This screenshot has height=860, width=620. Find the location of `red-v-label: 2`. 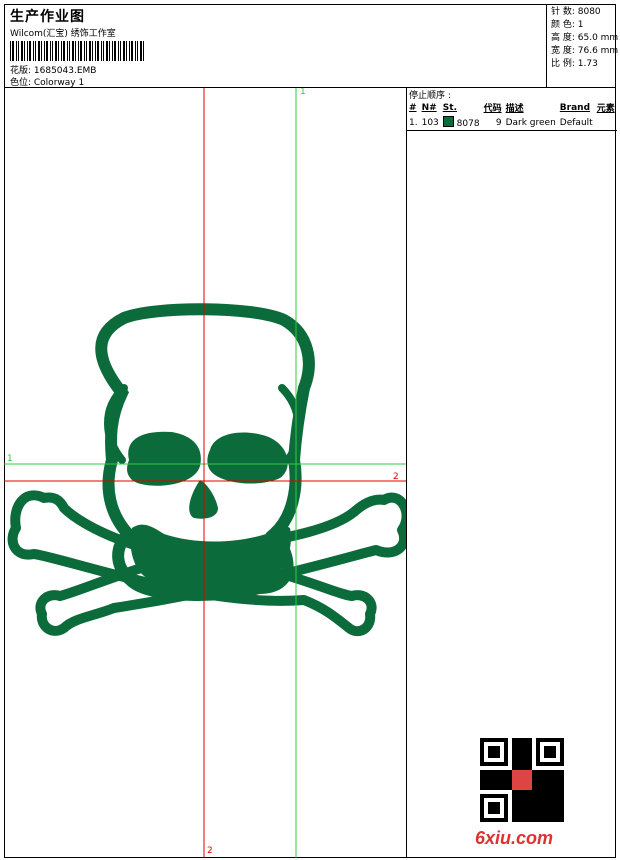

red-v-label: 2 is located at coordinates (210, 851).